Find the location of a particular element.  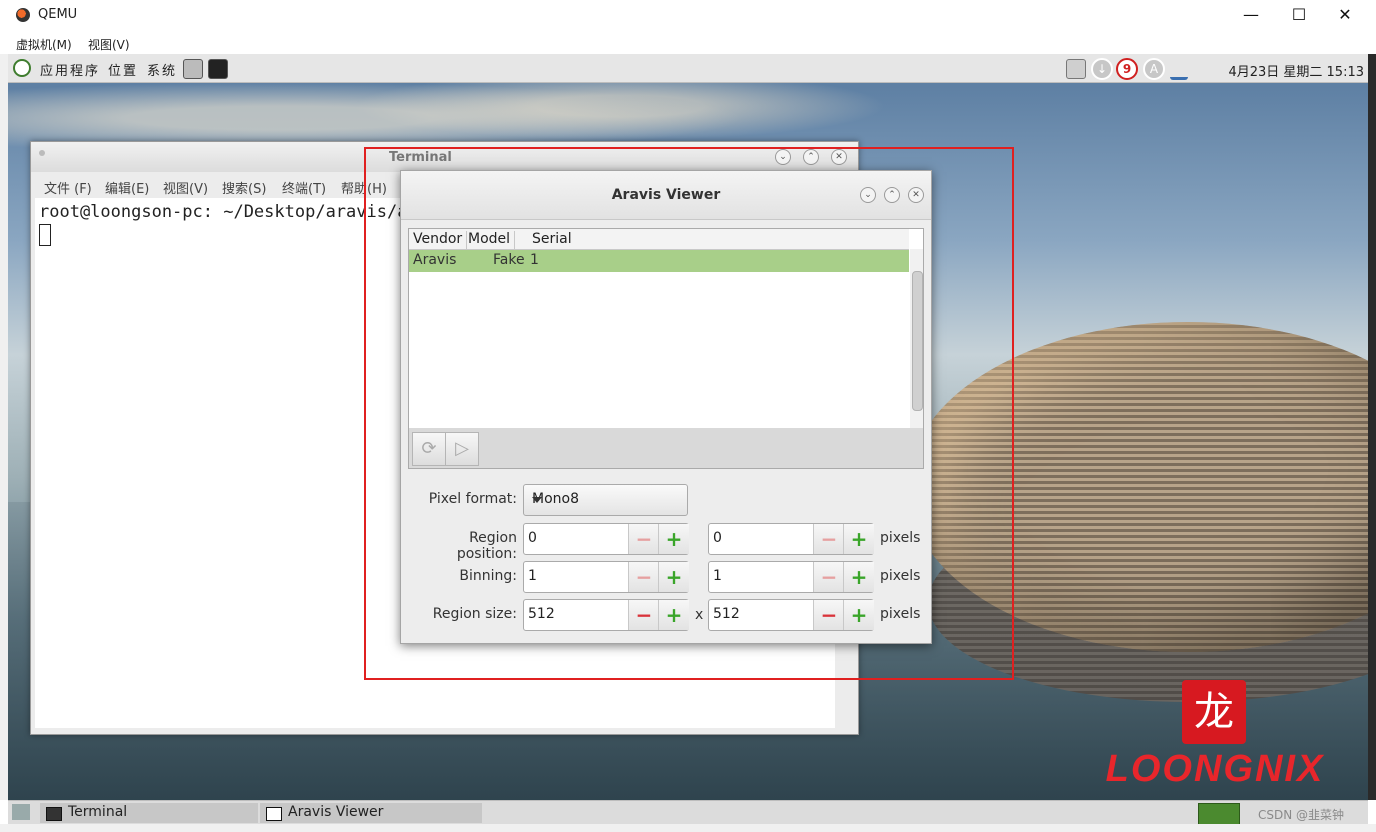

binning-label: Binning: is located at coordinates (488, 576).